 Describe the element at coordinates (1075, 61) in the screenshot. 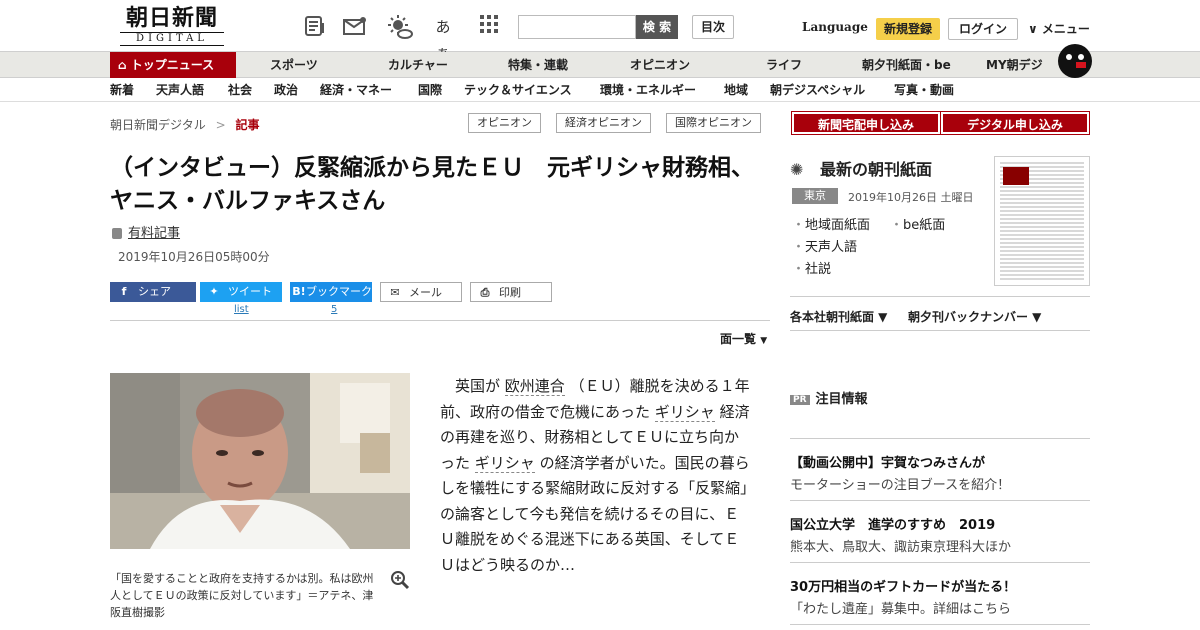

I see `mascot-icon` at that location.